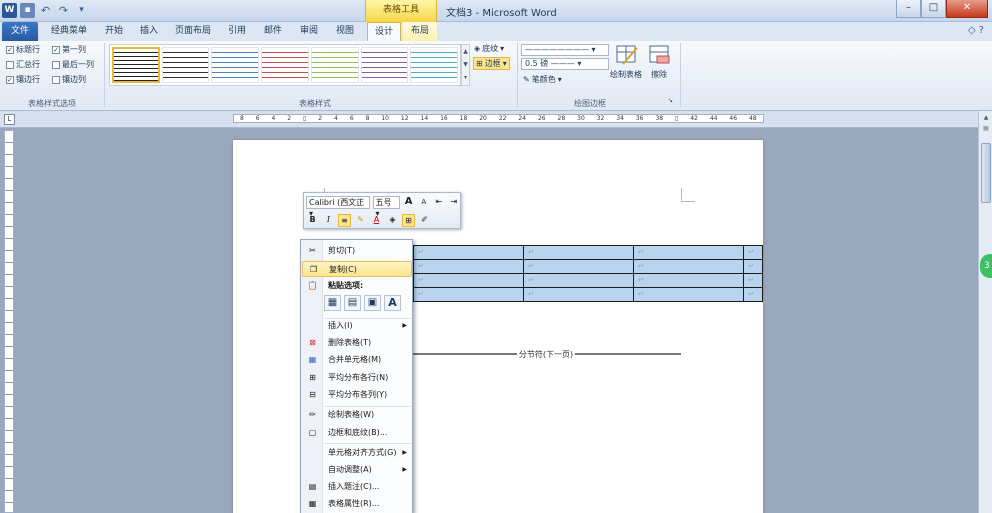 The width and height of the screenshot is (992, 513). What do you see at coordinates (386, 207) in the screenshot?
I see `font-size-dropdown: 五号 ▾` at bounding box center [386, 207].